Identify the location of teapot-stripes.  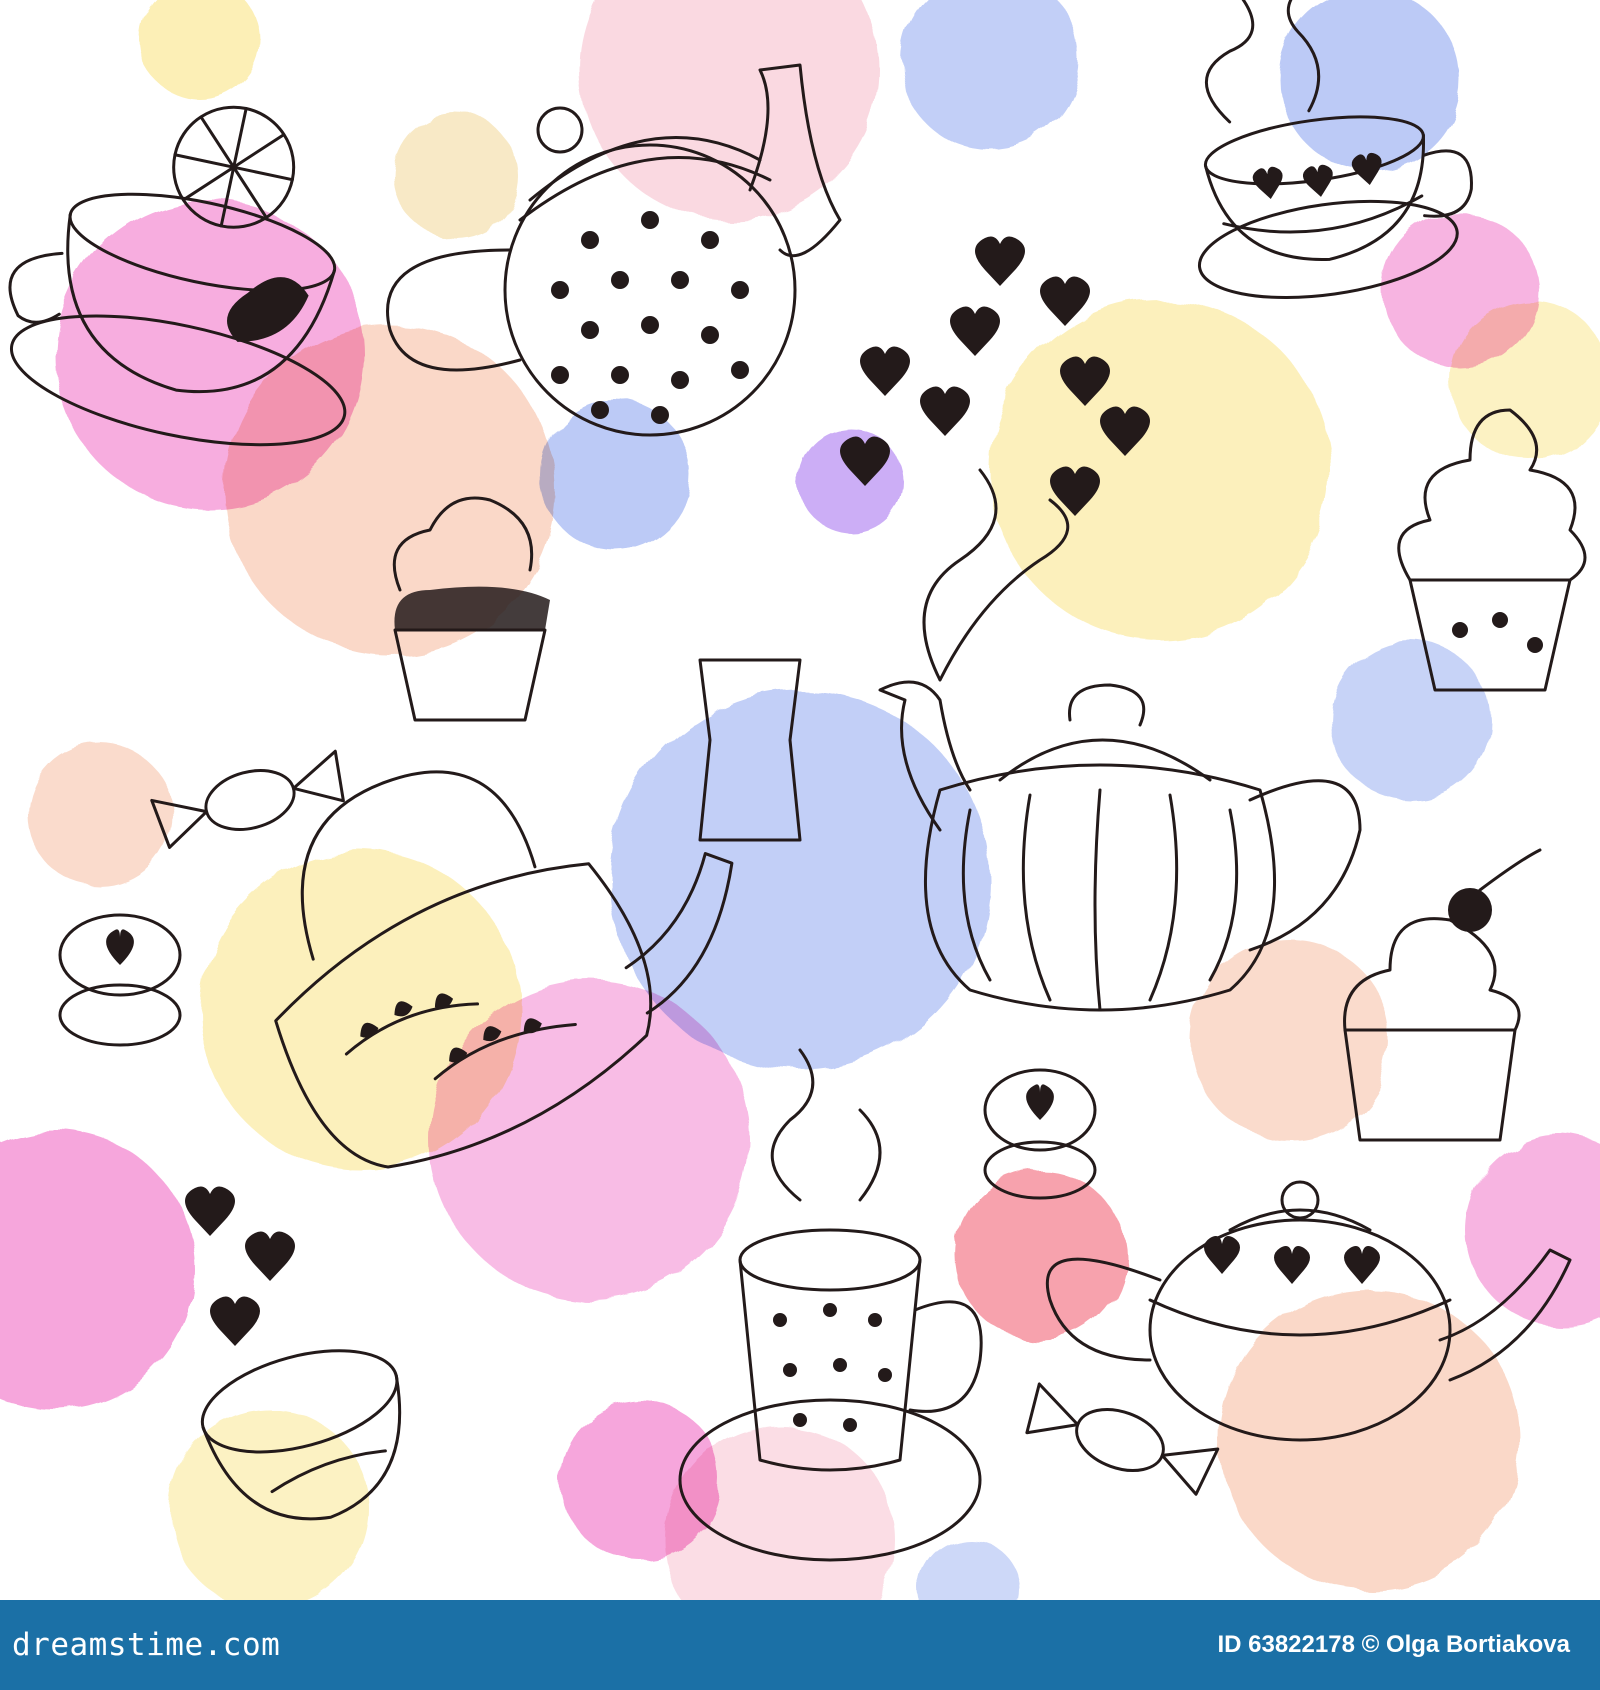
(1100, 900).